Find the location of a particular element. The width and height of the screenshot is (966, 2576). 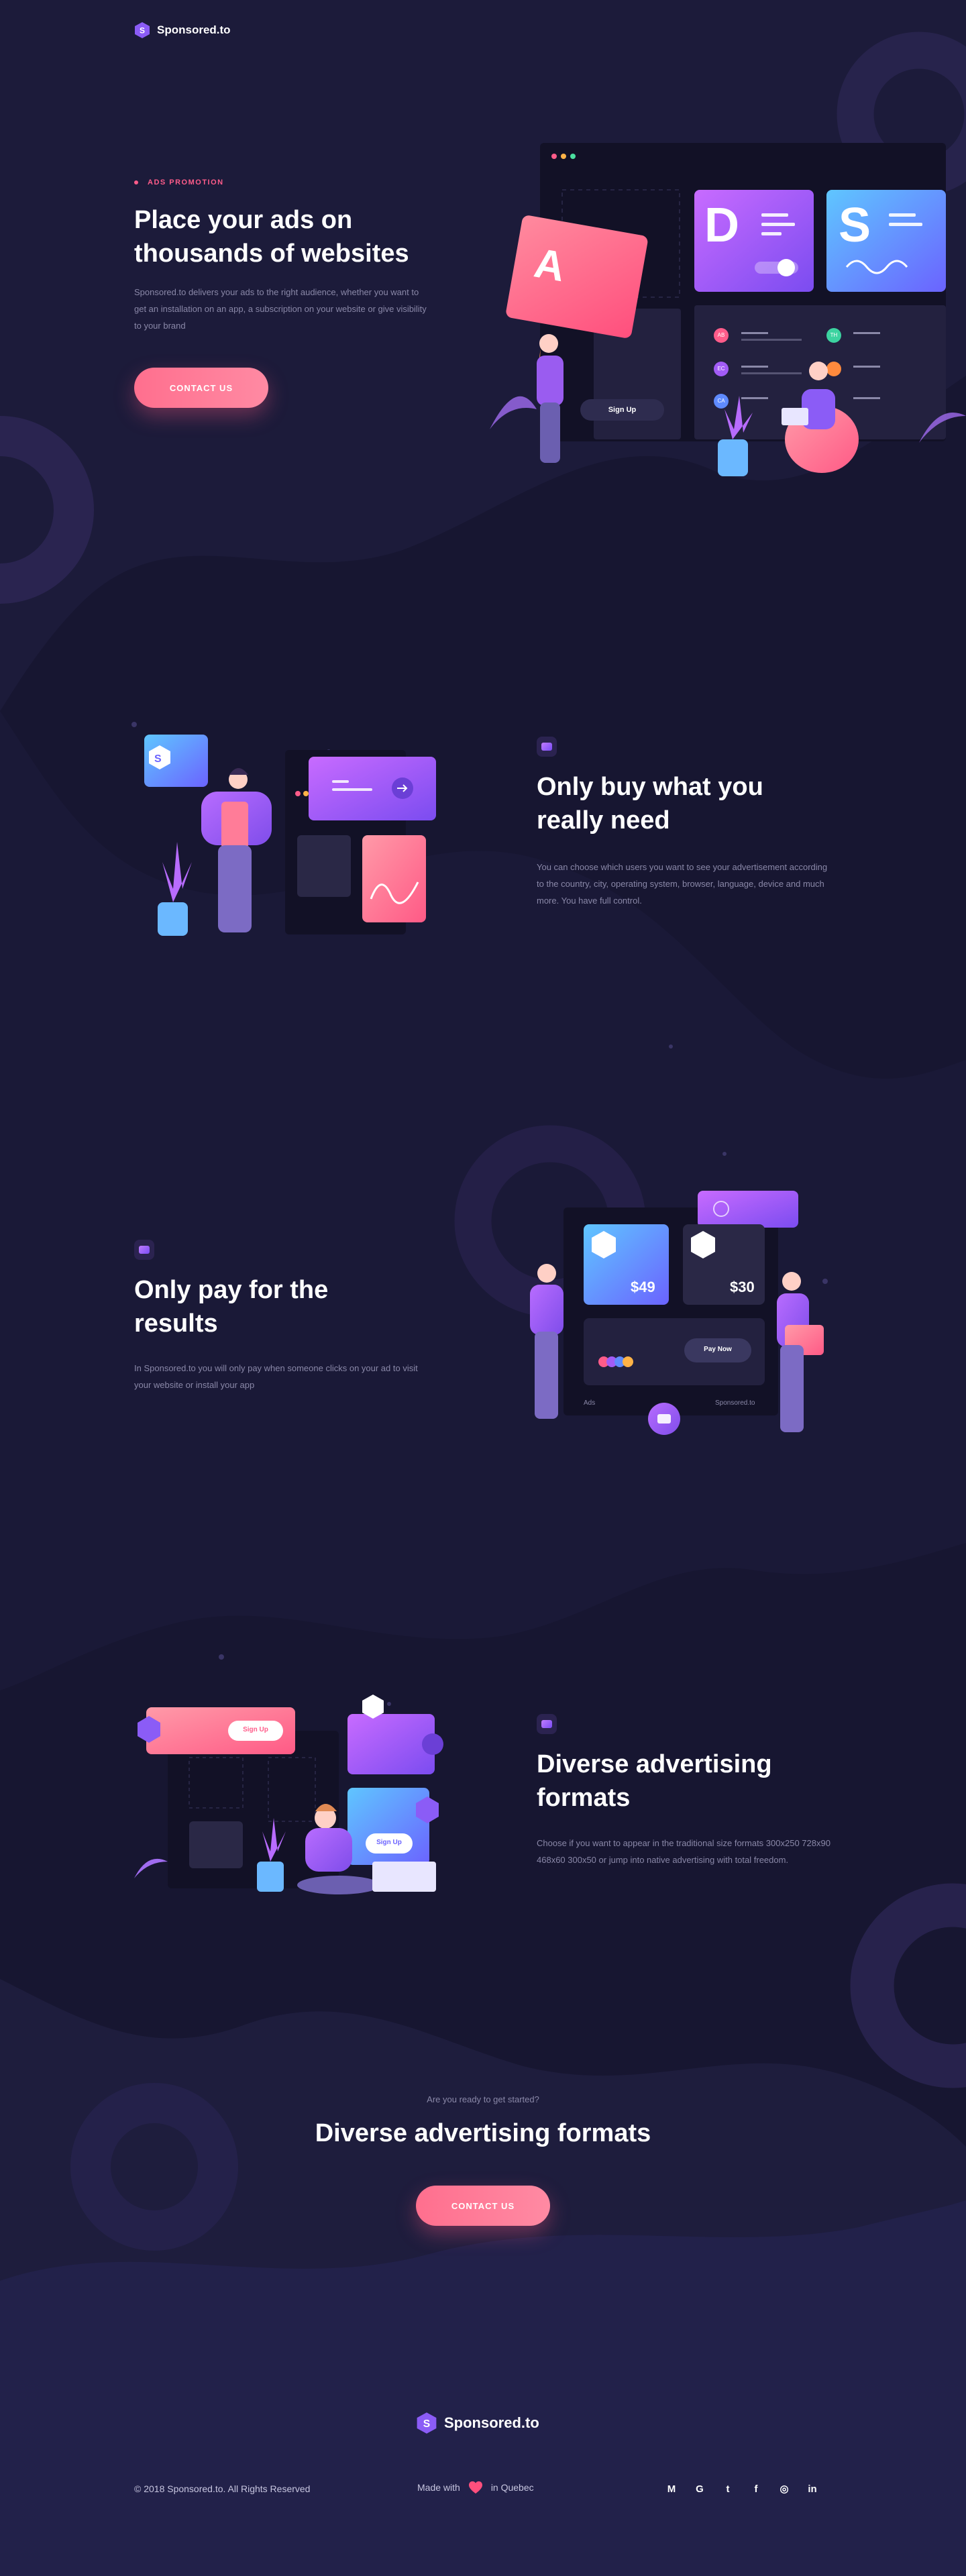

avatar-ab: AB is located at coordinates (721, 335).